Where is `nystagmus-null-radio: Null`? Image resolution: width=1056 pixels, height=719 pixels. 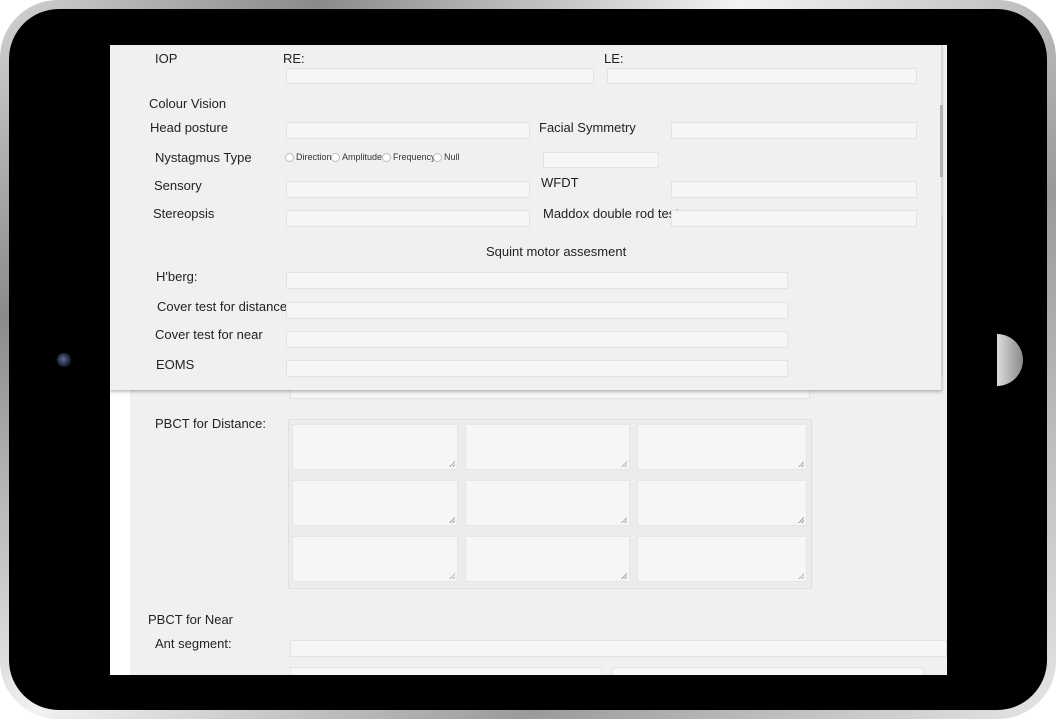
nystagmus-null-radio: Null is located at coordinates (446, 157).